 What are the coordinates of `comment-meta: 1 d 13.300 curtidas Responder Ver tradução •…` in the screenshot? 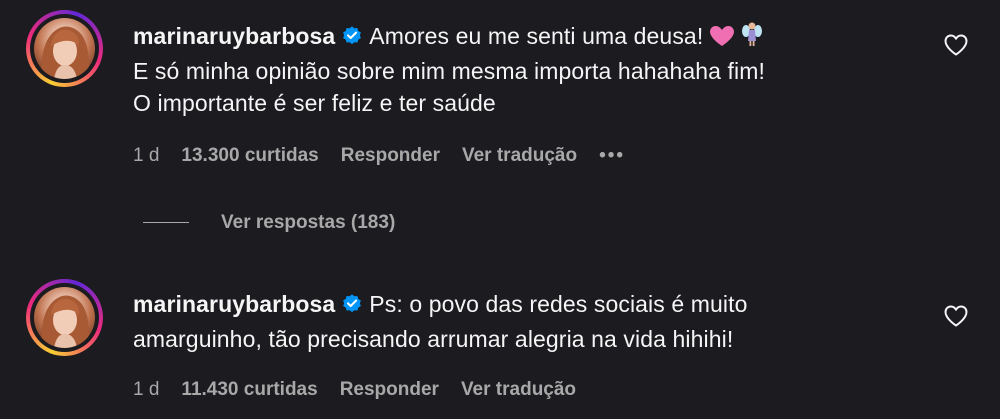 It's located at (379, 156).